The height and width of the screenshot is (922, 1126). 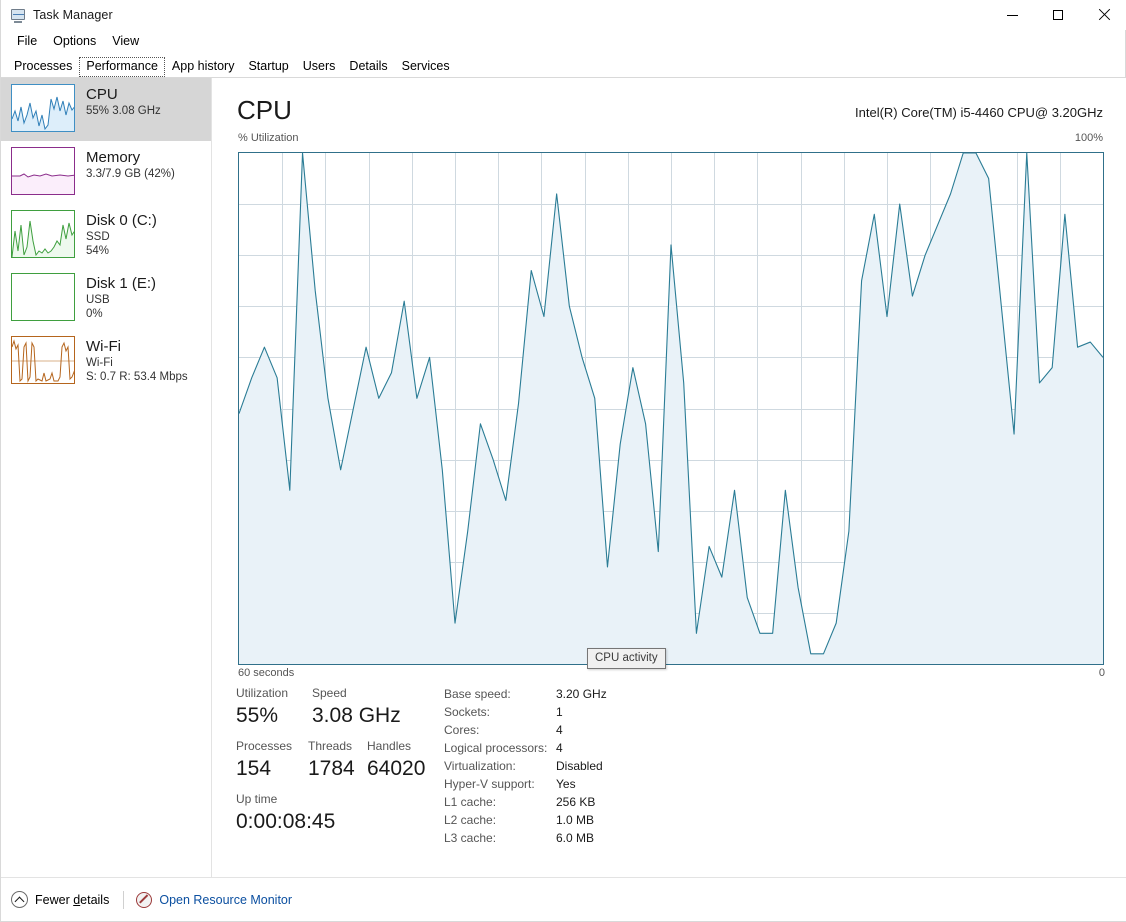 I want to click on stat-value: 3.08 GHz, so click(x=356, y=715).